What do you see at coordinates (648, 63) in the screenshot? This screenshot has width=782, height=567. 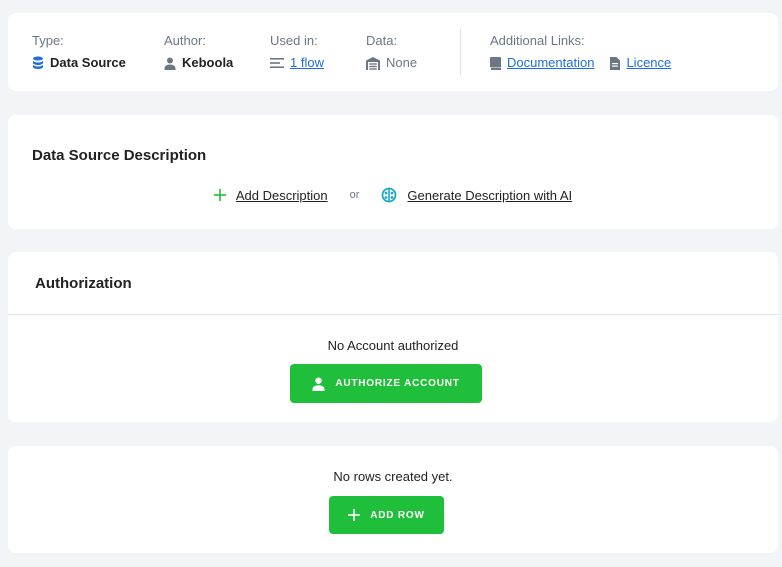 I see `licence-link: Licence` at bounding box center [648, 63].